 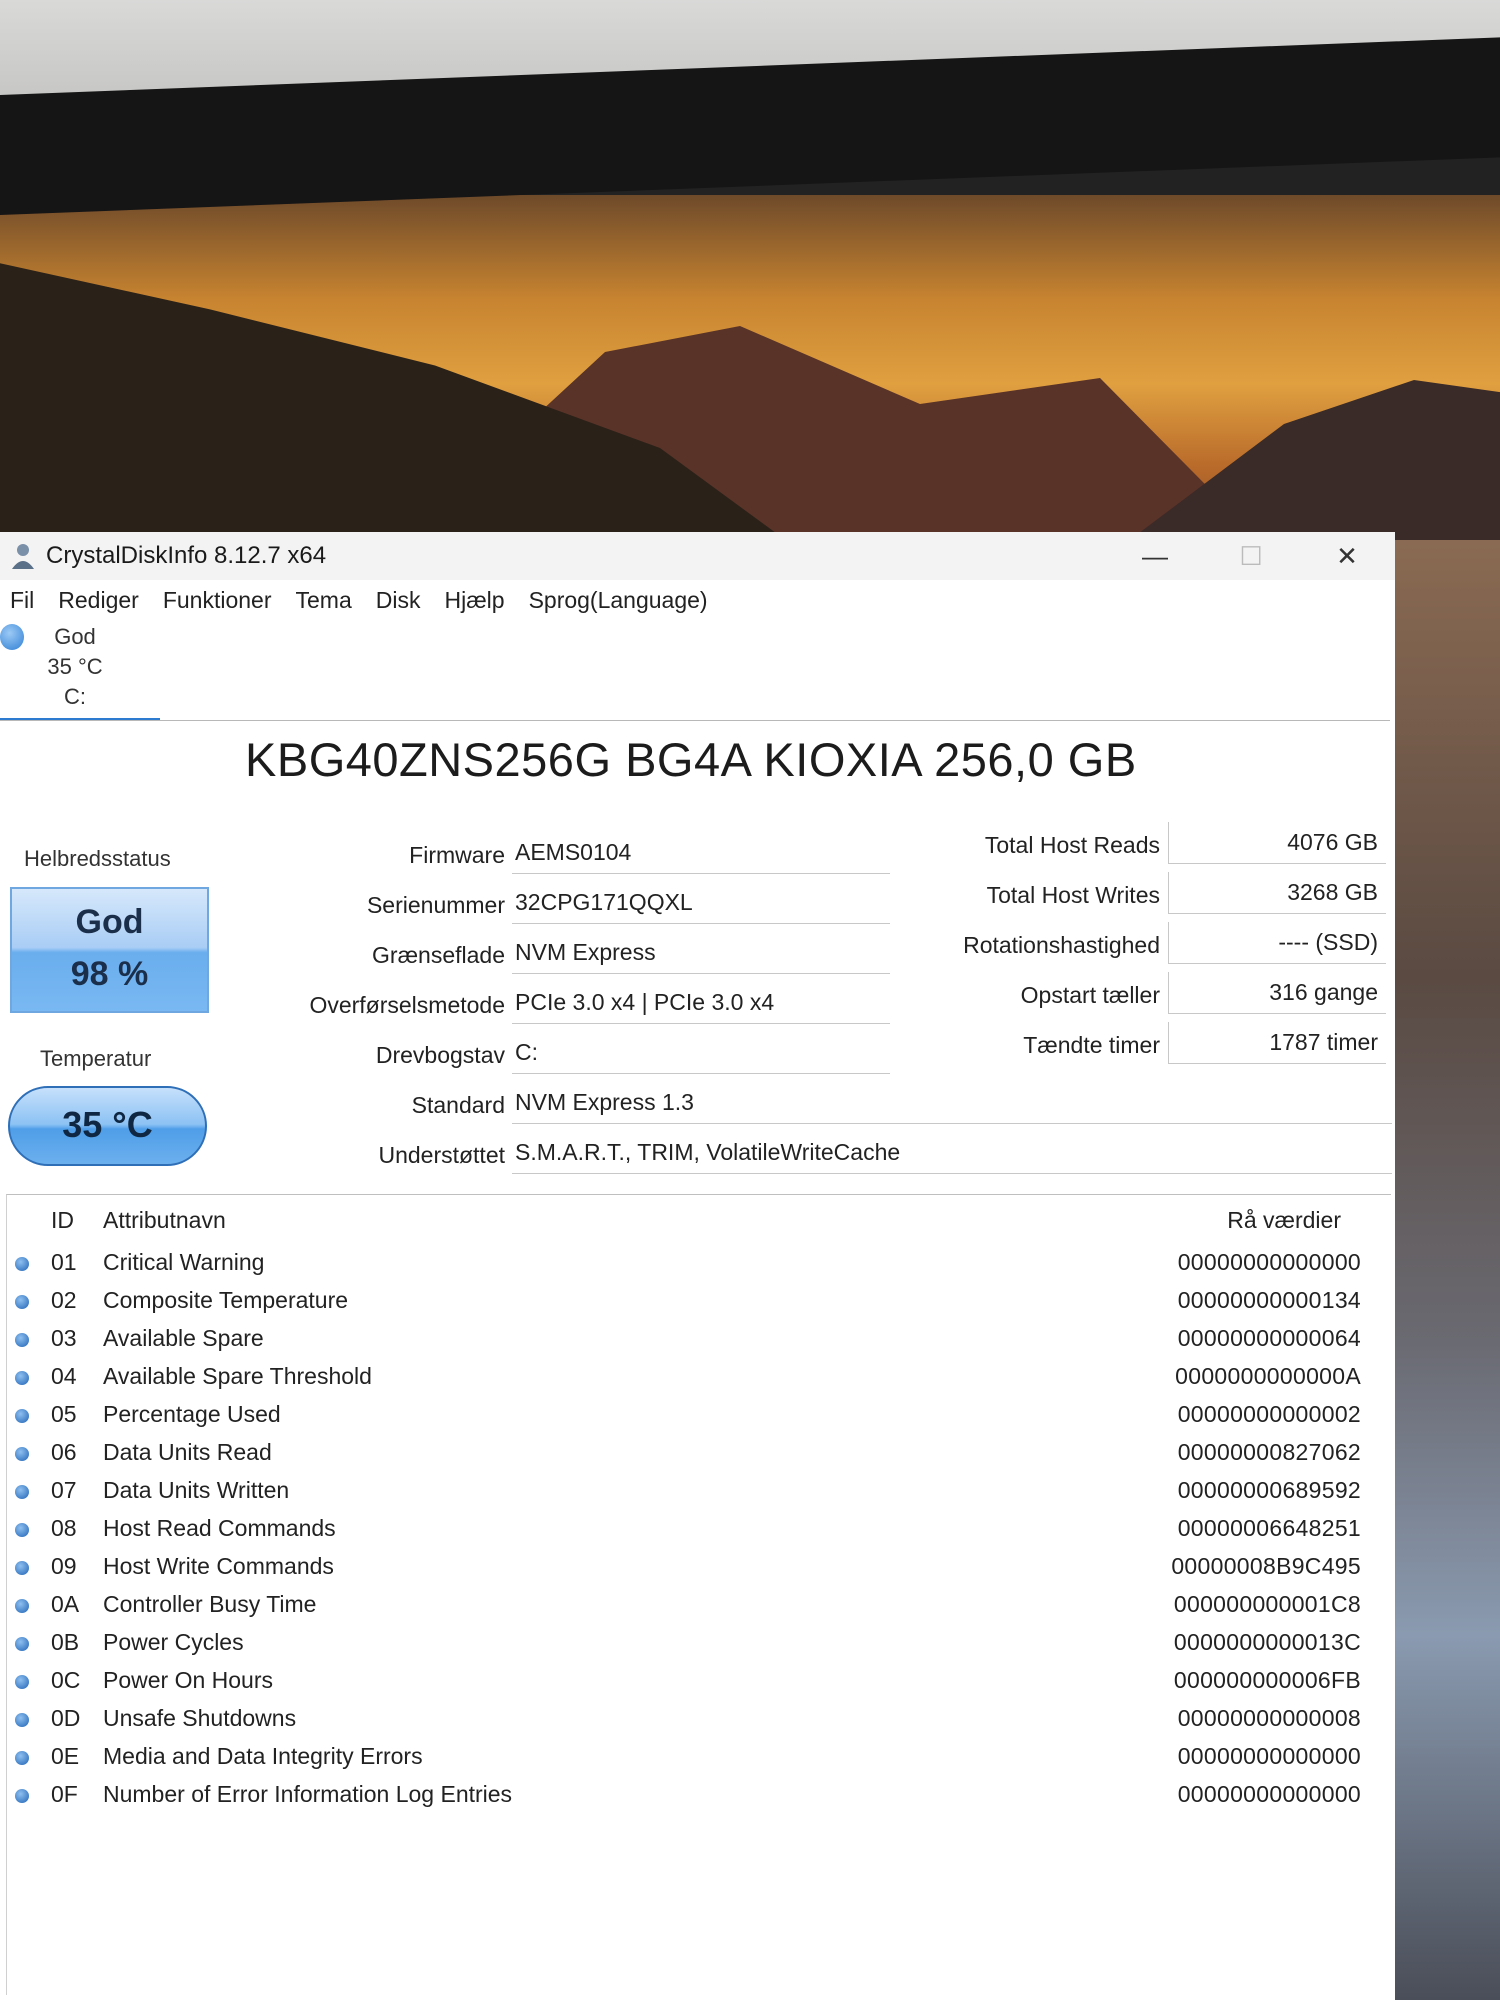 What do you see at coordinates (219, 600) in the screenshot?
I see `menu-functions: Funktioner` at bounding box center [219, 600].